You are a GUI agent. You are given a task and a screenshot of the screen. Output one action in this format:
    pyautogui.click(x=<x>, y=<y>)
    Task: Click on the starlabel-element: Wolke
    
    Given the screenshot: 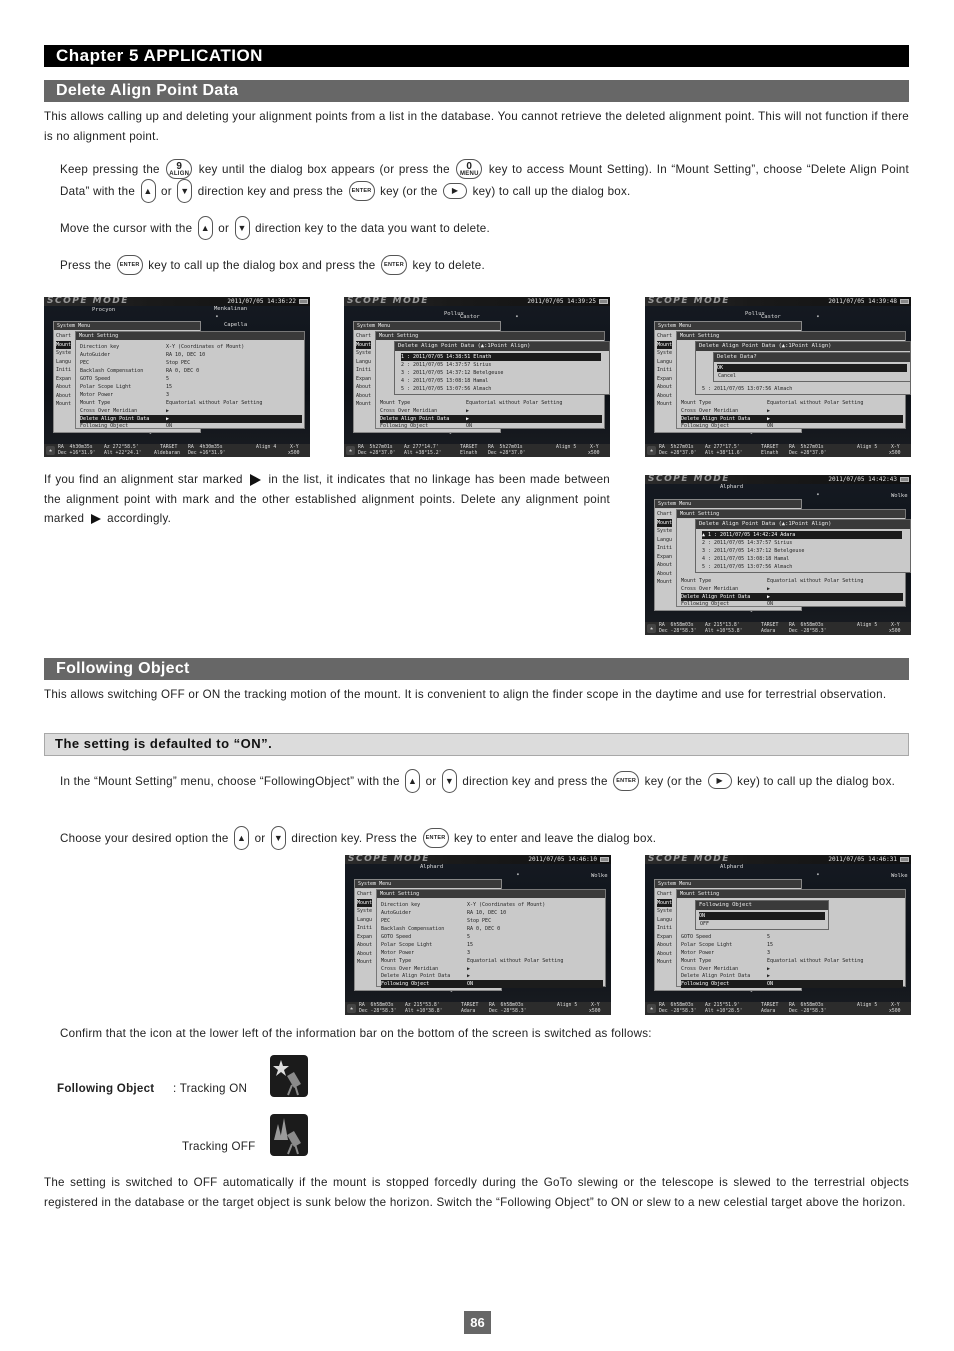 What is the action you would take?
    pyautogui.click(x=899, y=876)
    